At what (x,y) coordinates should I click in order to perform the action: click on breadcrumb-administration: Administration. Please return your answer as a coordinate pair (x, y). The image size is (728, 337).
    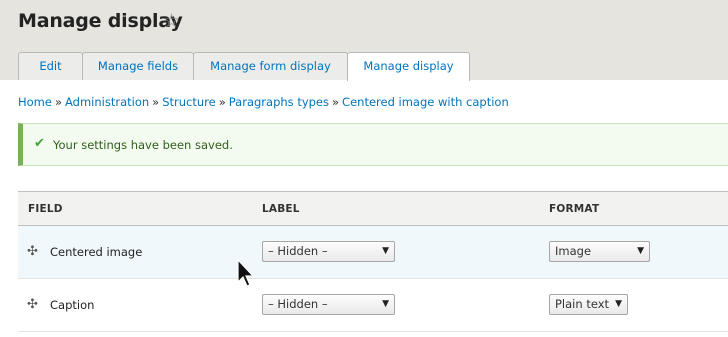
    Looking at the image, I should click on (107, 102).